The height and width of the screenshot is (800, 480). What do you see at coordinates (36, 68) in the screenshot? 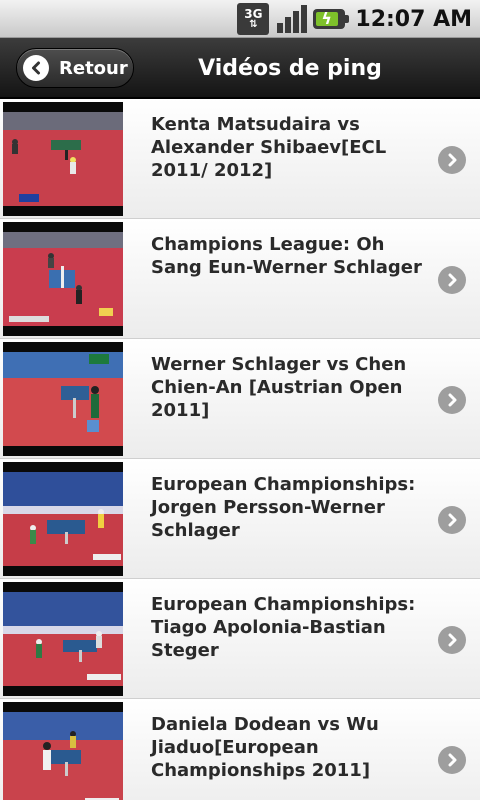
I see `chevron-left-icon` at bounding box center [36, 68].